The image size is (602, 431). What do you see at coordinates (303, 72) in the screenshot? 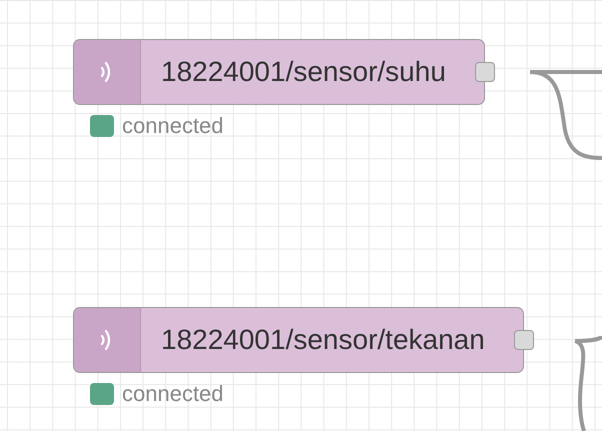
I see `node-label: 18224001/sensor/suhu` at bounding box center [303, 72].